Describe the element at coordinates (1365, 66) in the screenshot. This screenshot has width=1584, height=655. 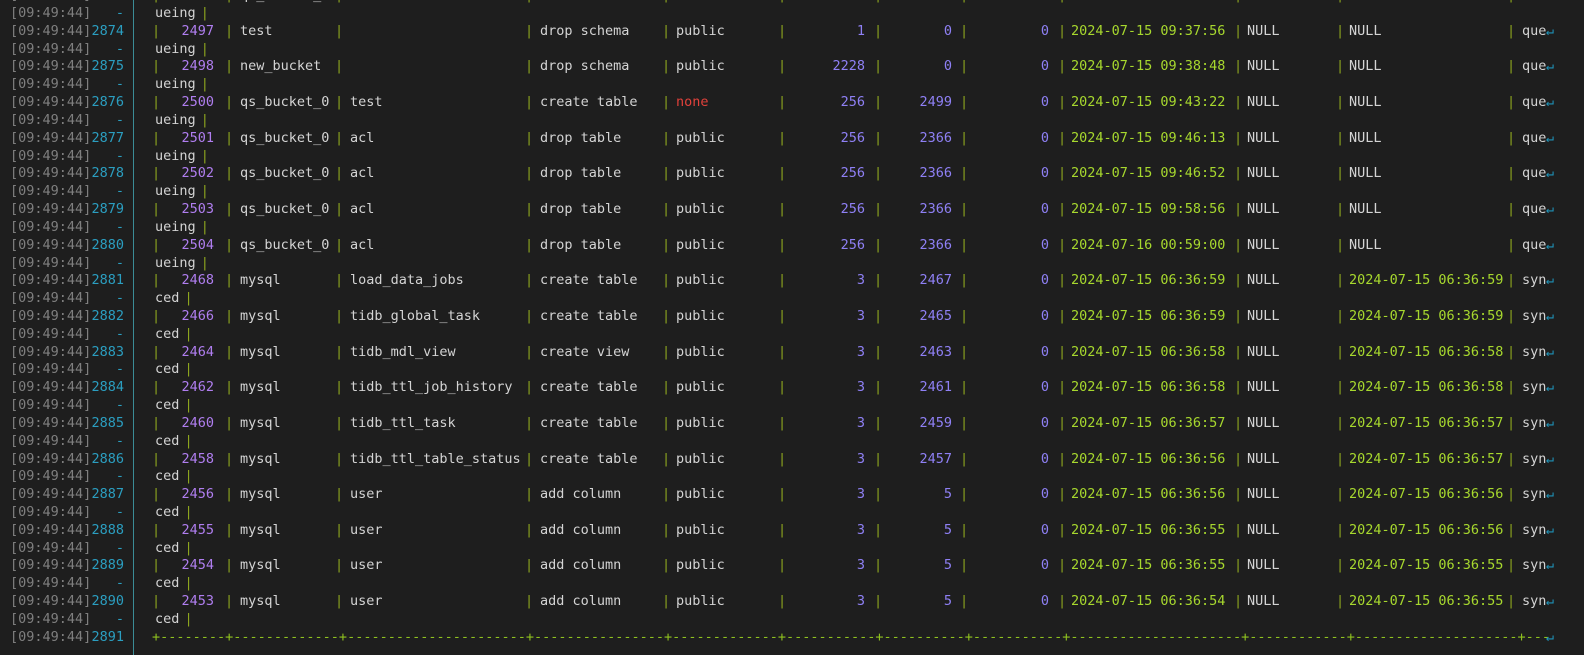
I see `cell-end-time: NULL` at that location.